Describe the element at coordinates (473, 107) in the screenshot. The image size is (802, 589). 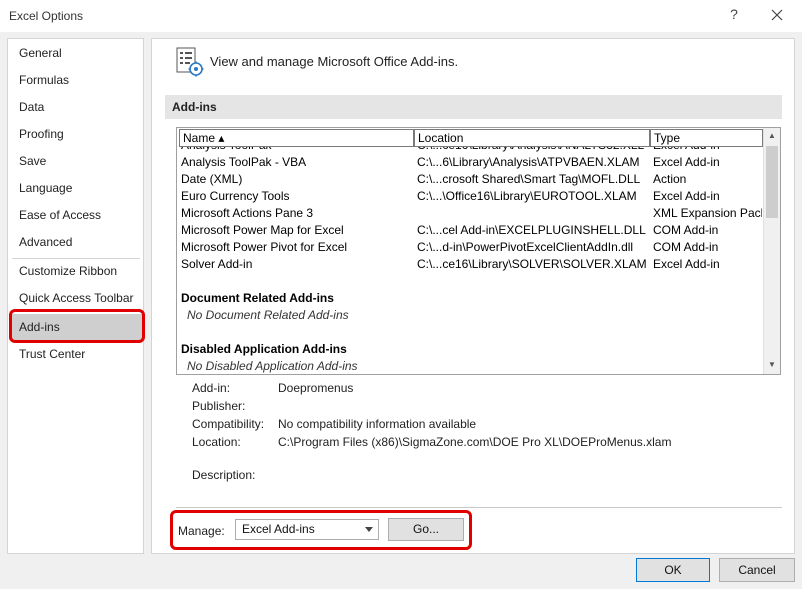
I see `section-header-add-ins: Add-ins` at that location.